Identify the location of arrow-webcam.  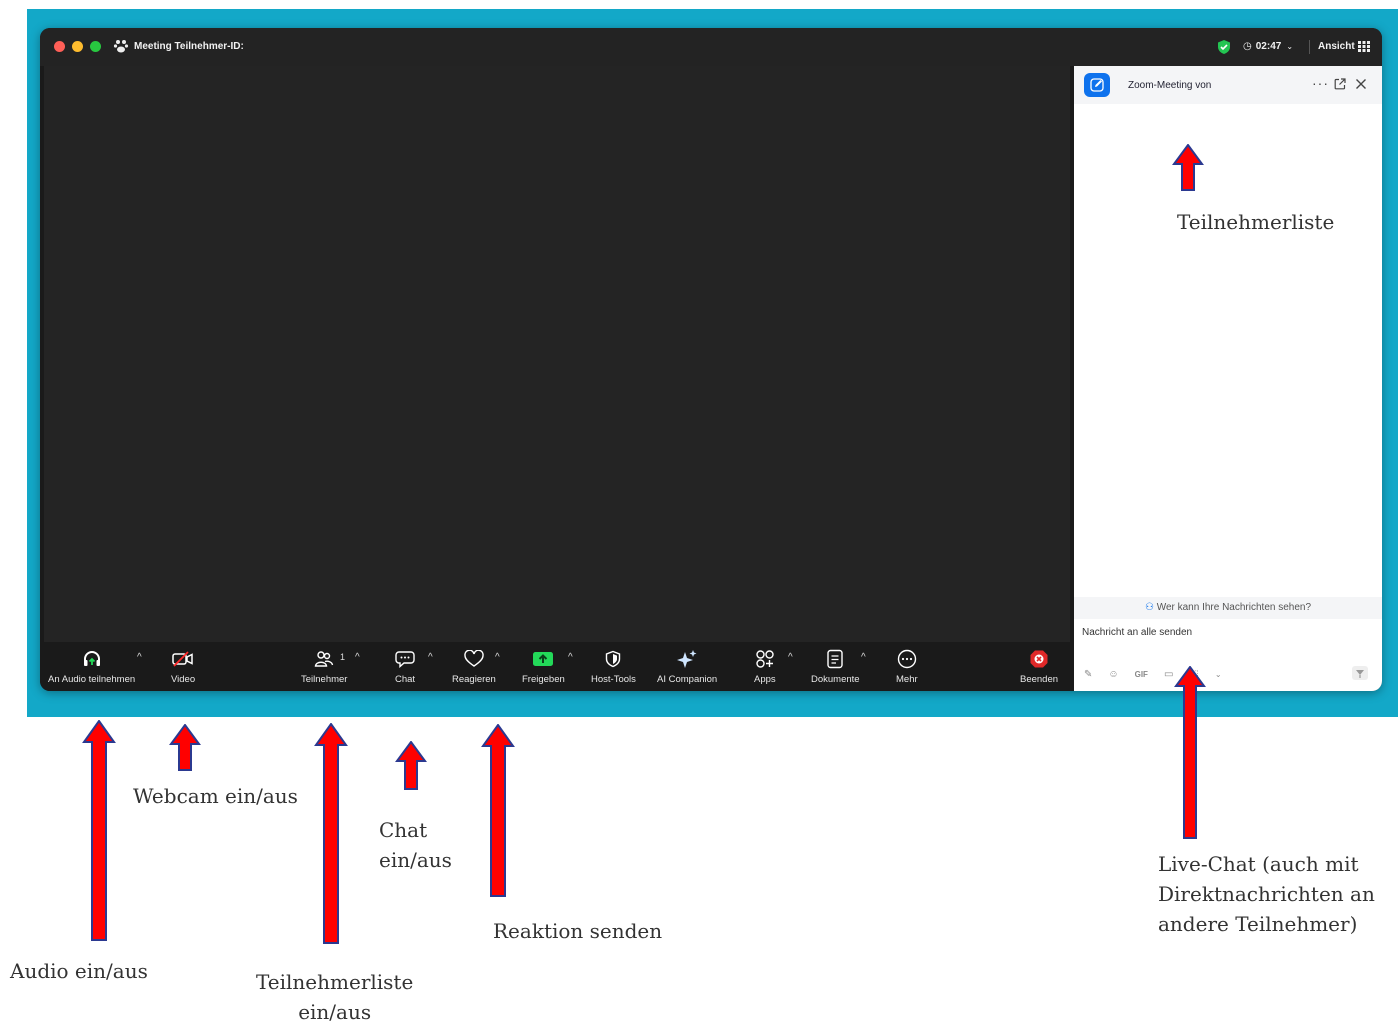
(185, 747).